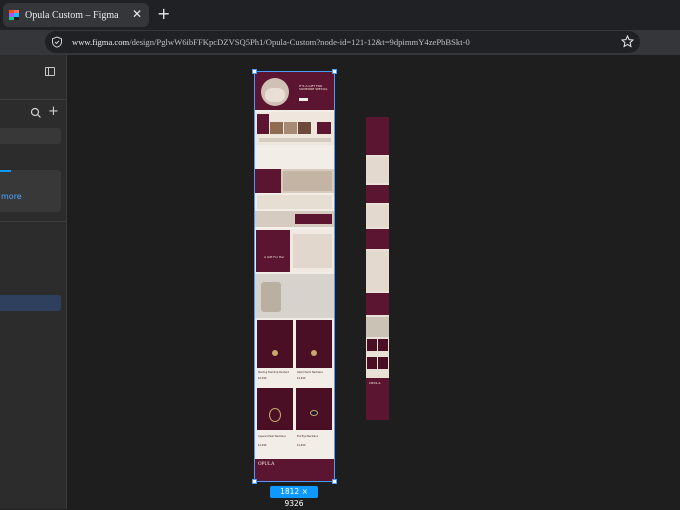  I want to click on mobile-promo, so click(377, 194).